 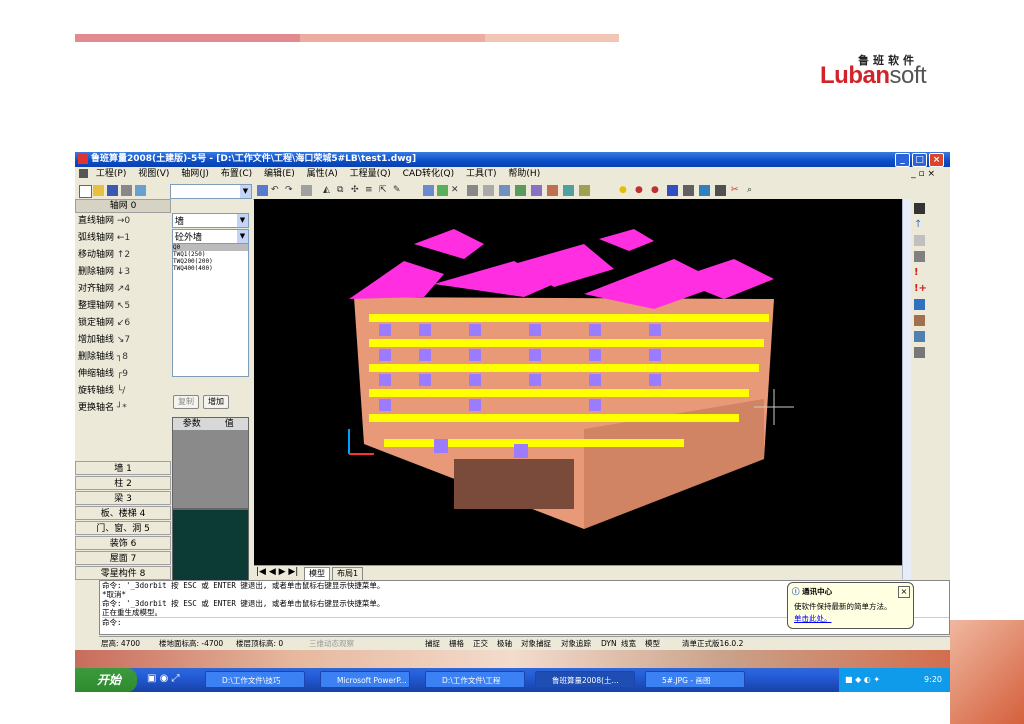 What do you see at coordinates (153, 174) in the screenshot?
I see `menu-view: 视图(V)` at bounding box center [153, 174].